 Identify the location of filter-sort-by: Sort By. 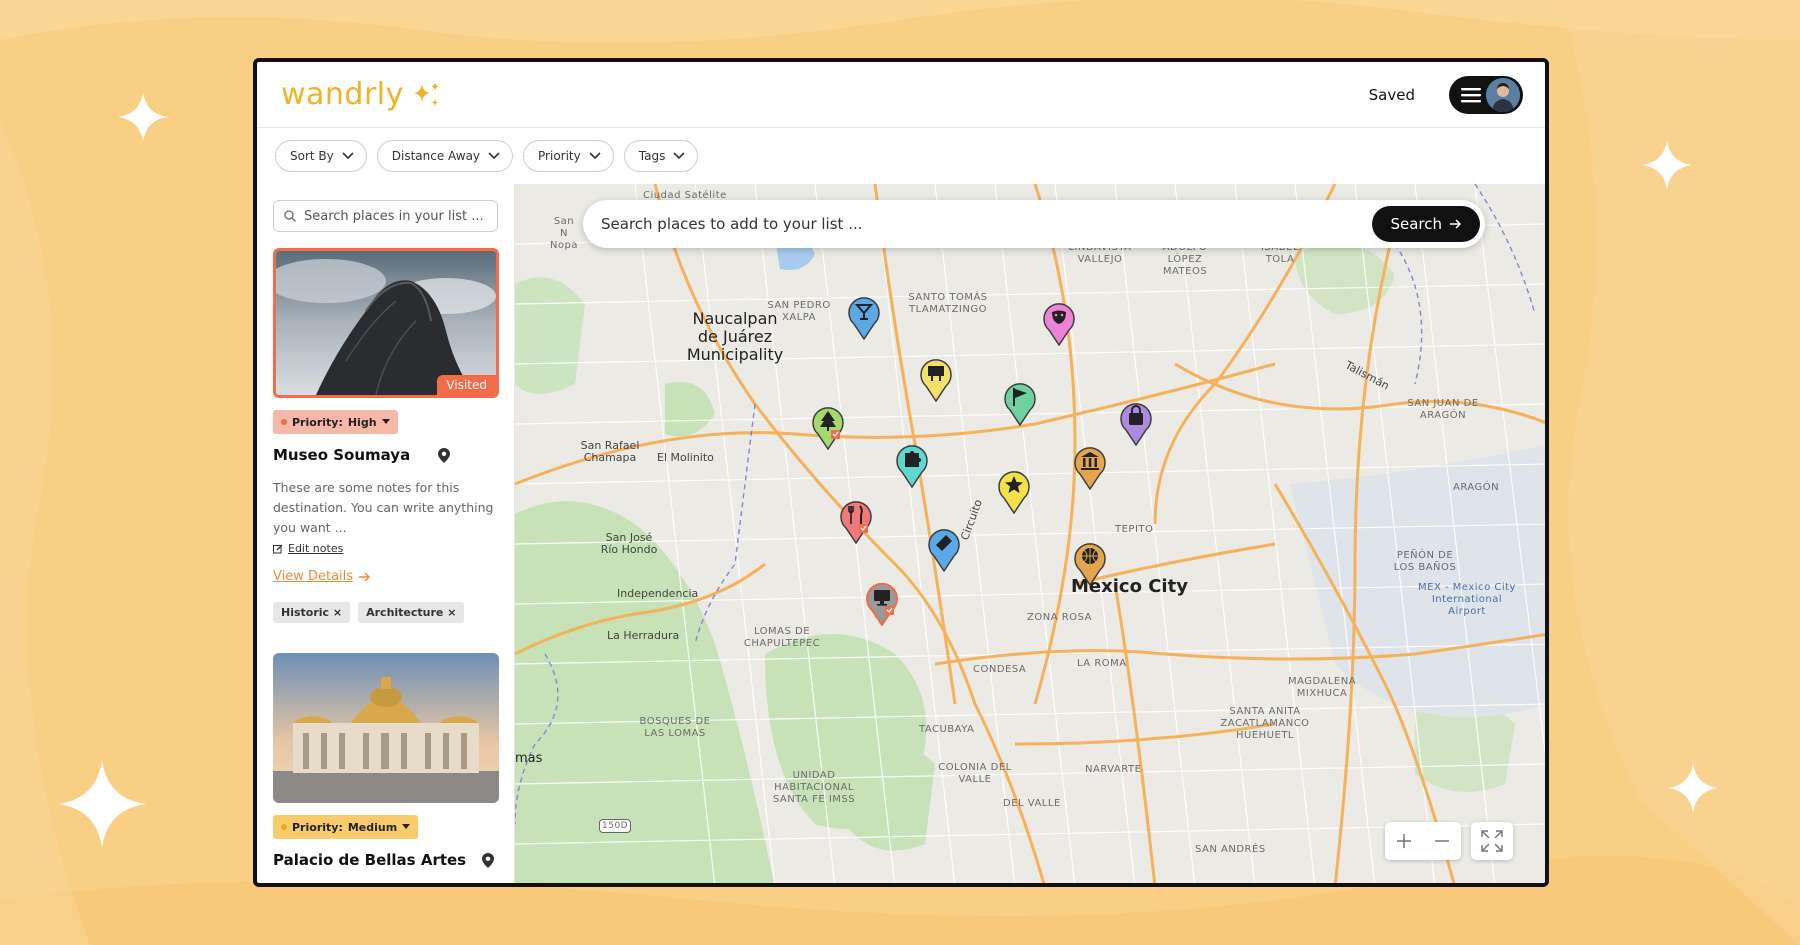
(321, 156).